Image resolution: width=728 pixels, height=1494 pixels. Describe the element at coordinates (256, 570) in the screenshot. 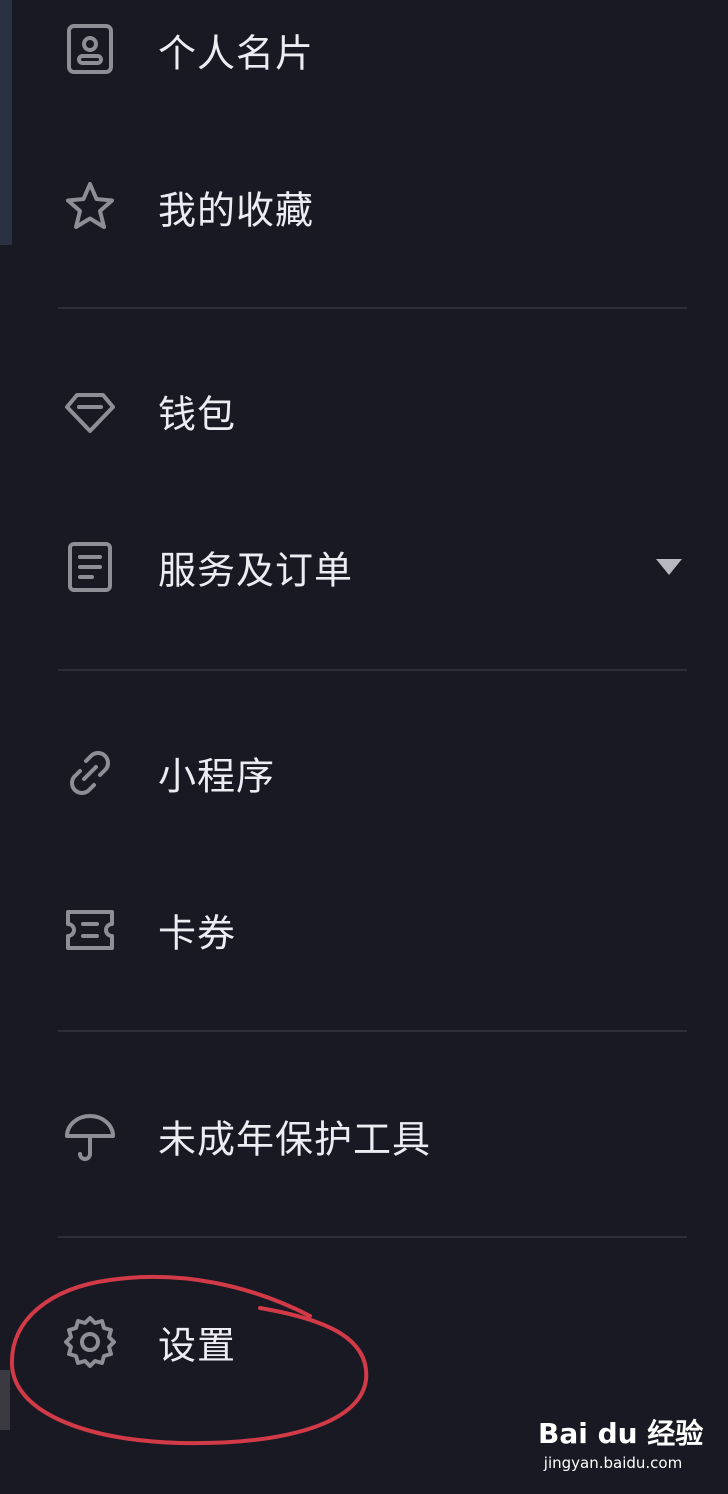

I see `menu-item-label: 服务及订单` at that location.